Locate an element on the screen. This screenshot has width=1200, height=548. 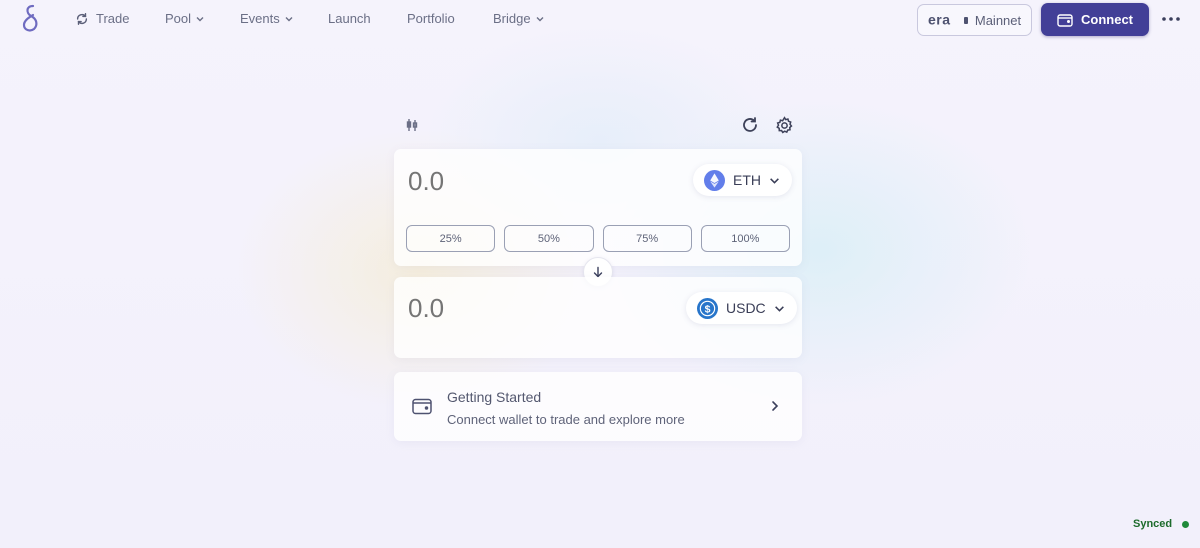
more-options-icon is located at coordinates (1171, 19).